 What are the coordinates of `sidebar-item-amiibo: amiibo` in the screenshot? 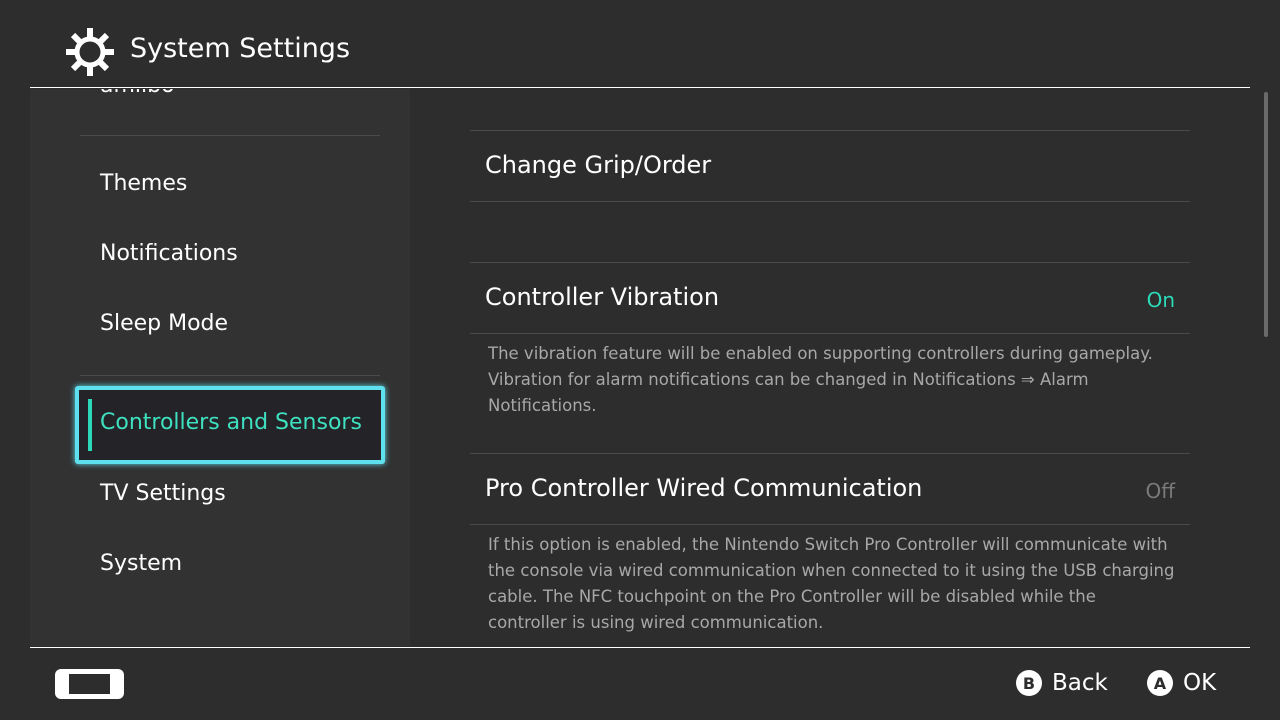 It's located at (137, 93).